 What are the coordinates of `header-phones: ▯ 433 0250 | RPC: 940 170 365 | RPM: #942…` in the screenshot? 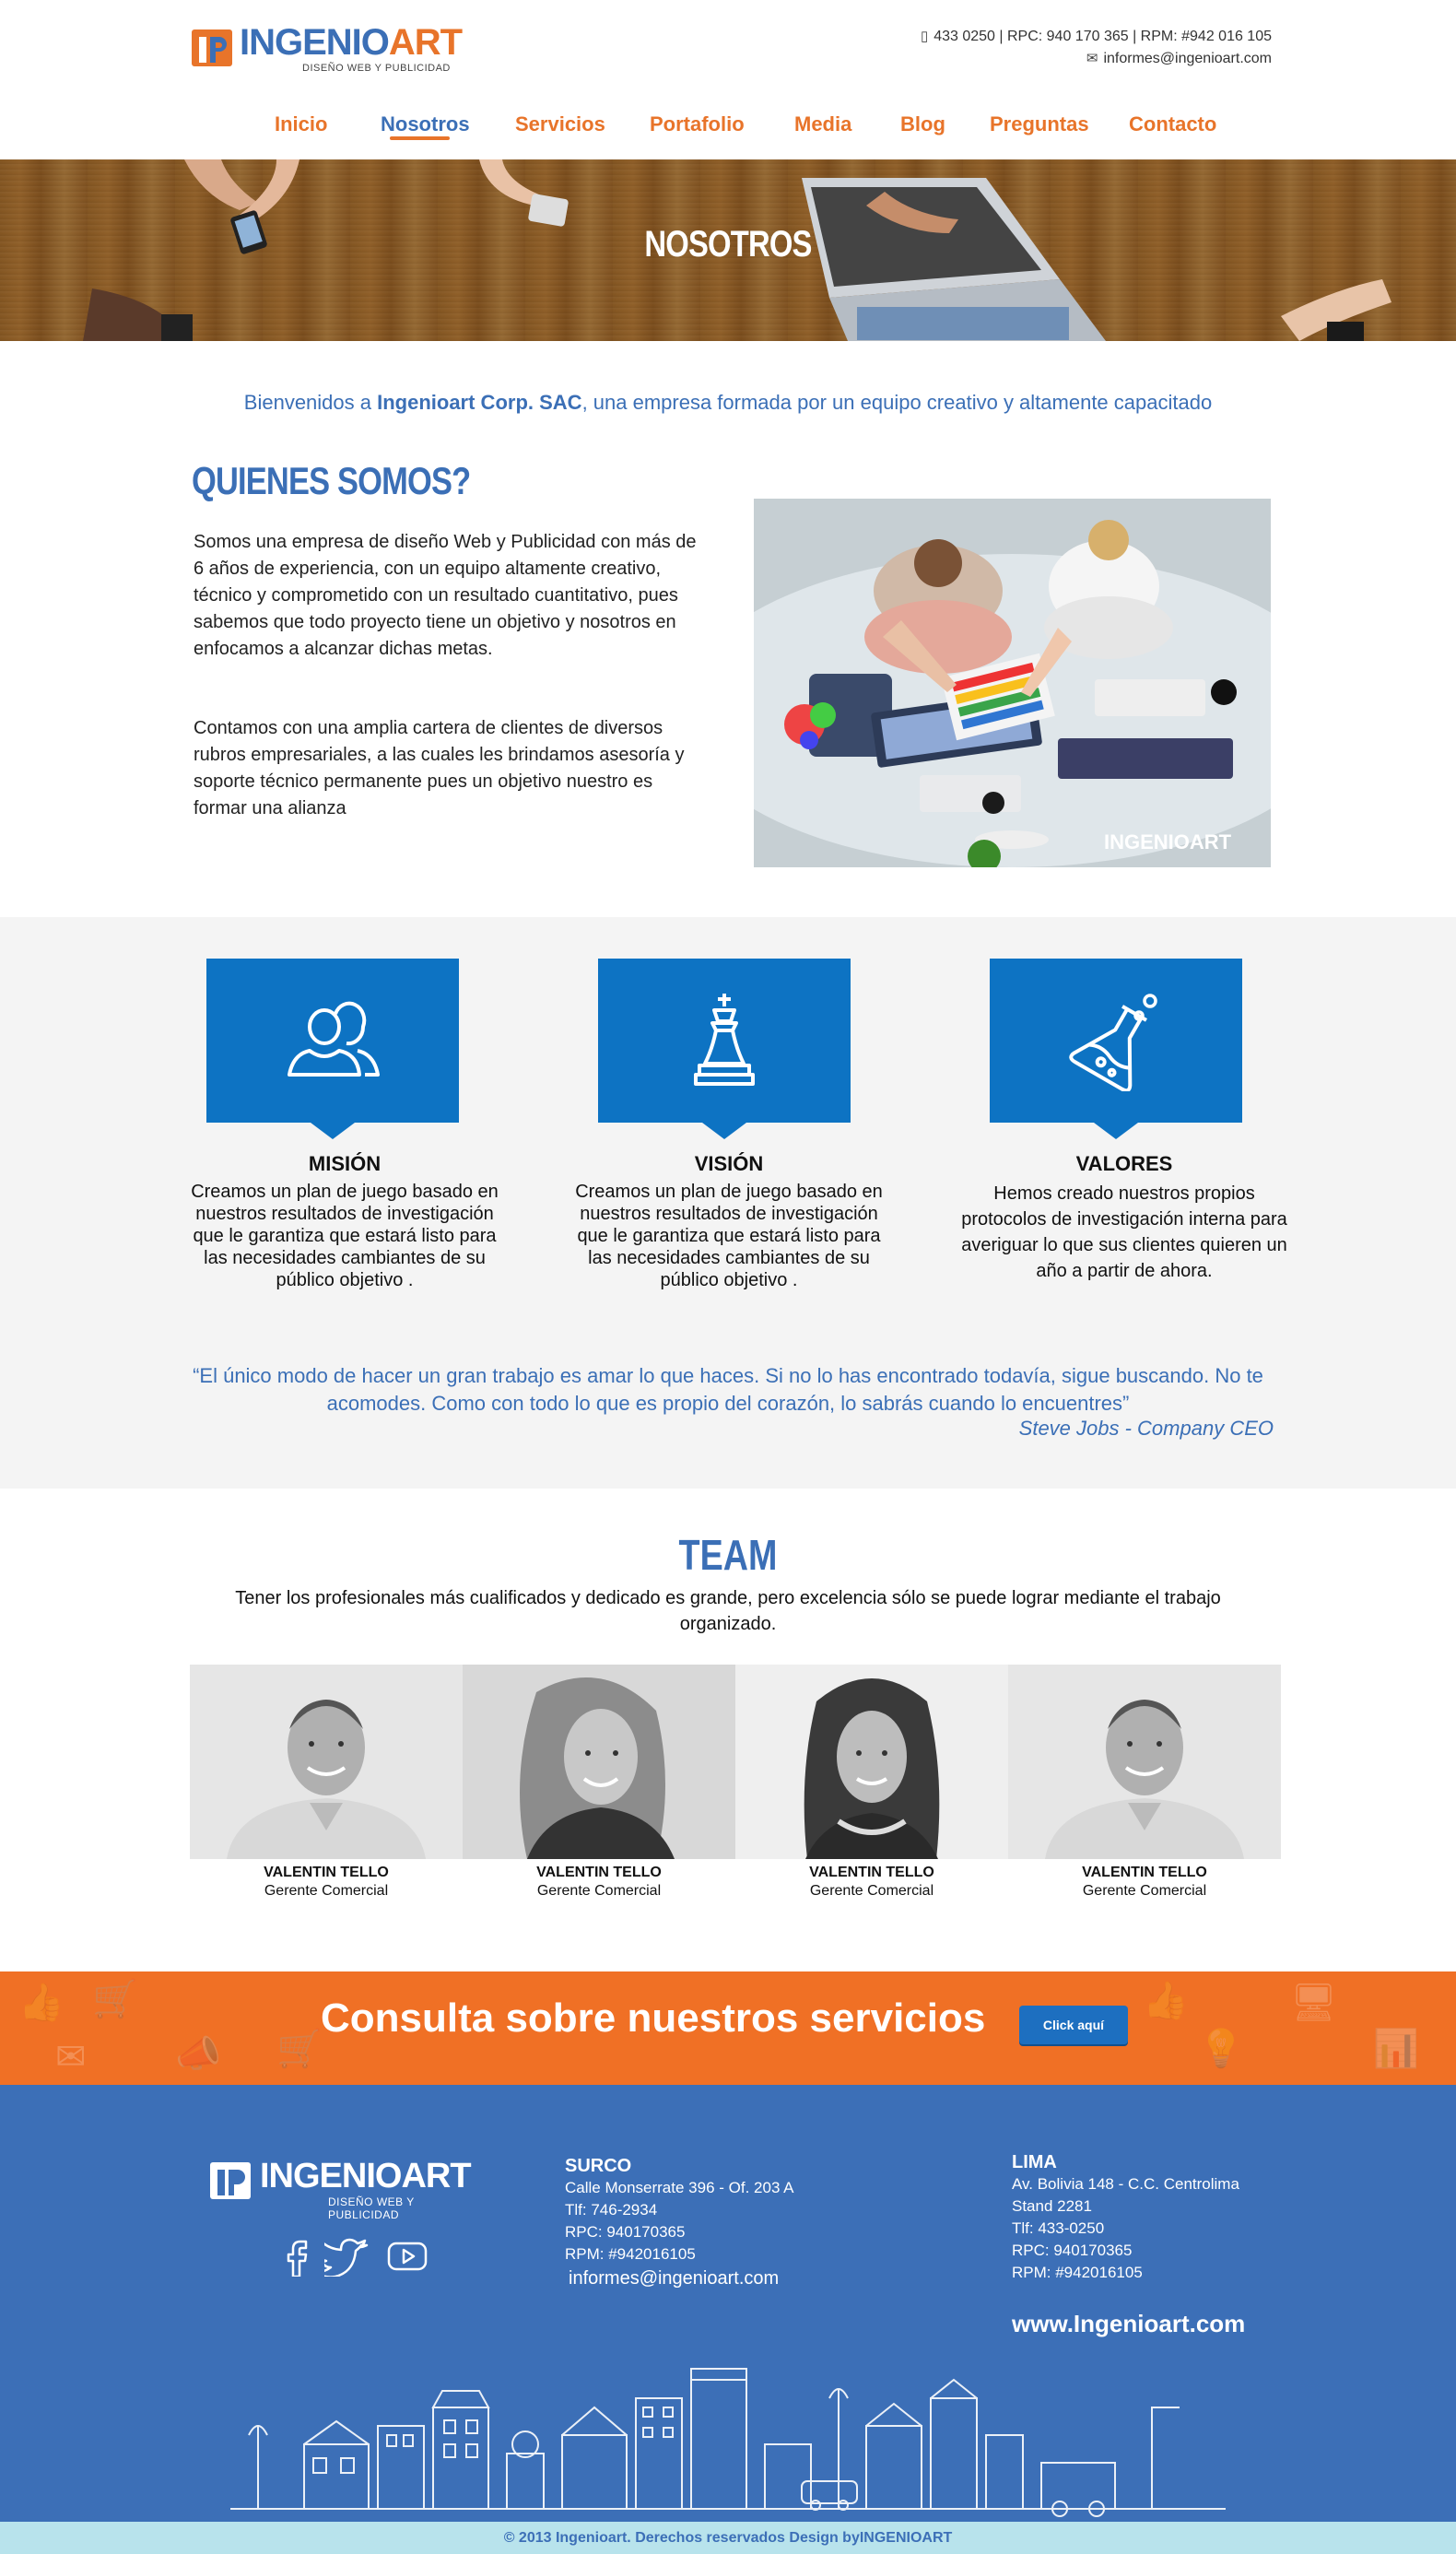 It's located at (1096, 37).